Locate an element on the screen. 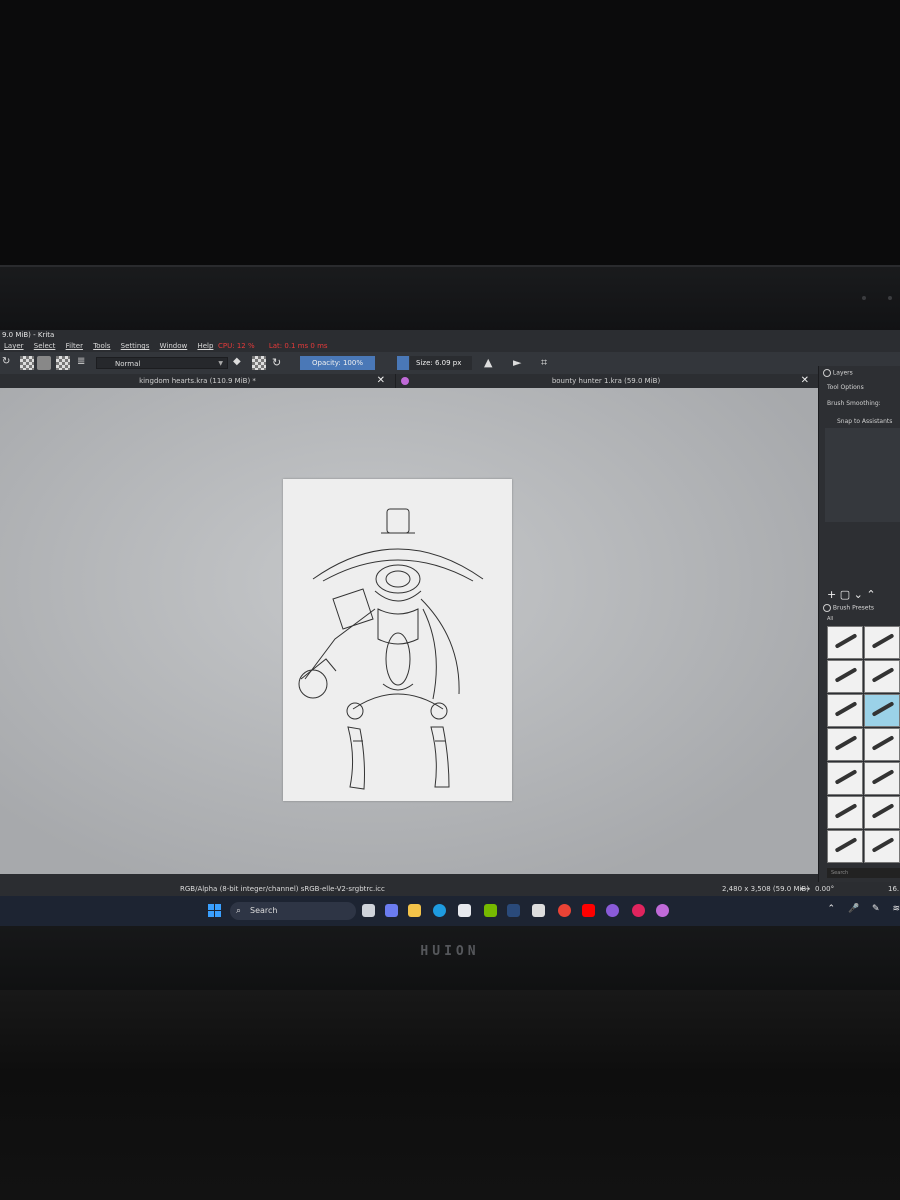  layer-actions: + ▢ ⌄ ⌃ is located at coordinates (851, 594).